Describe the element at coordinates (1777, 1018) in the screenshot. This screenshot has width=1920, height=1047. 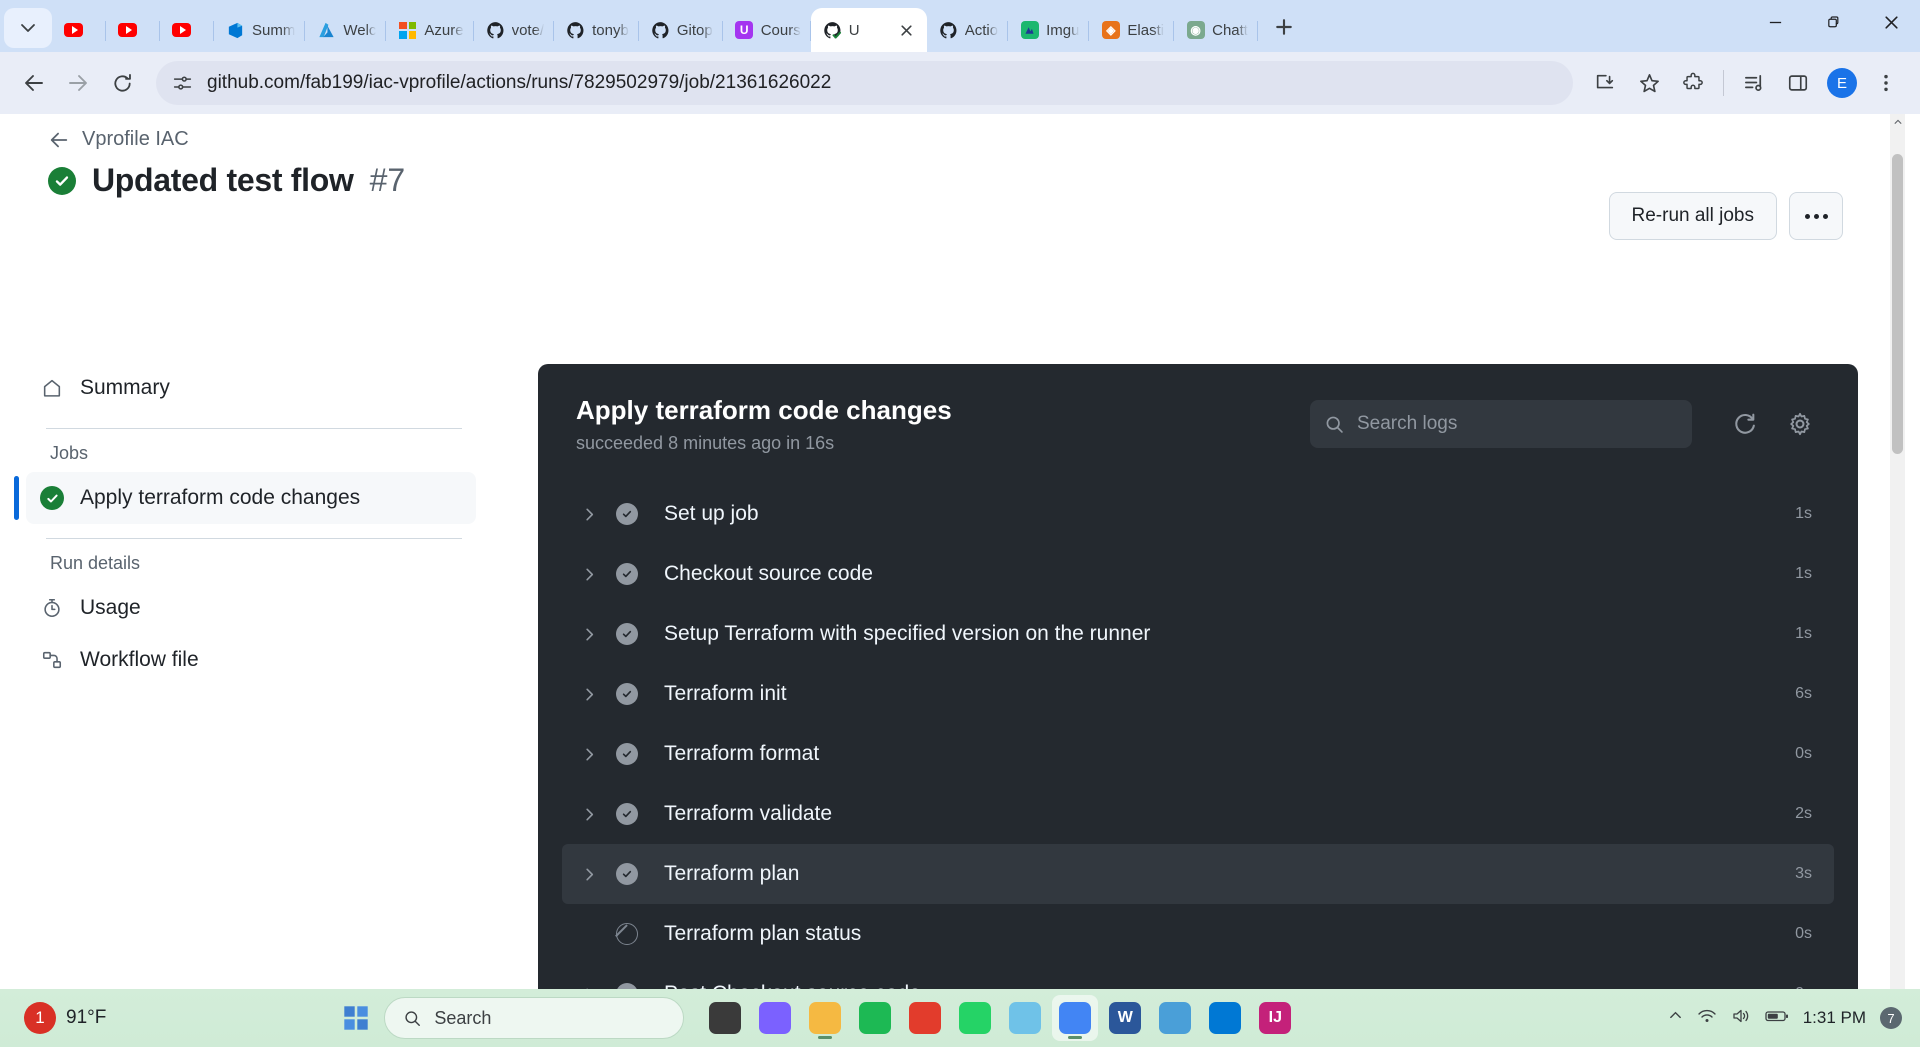
I see `battery-icon` at that location.